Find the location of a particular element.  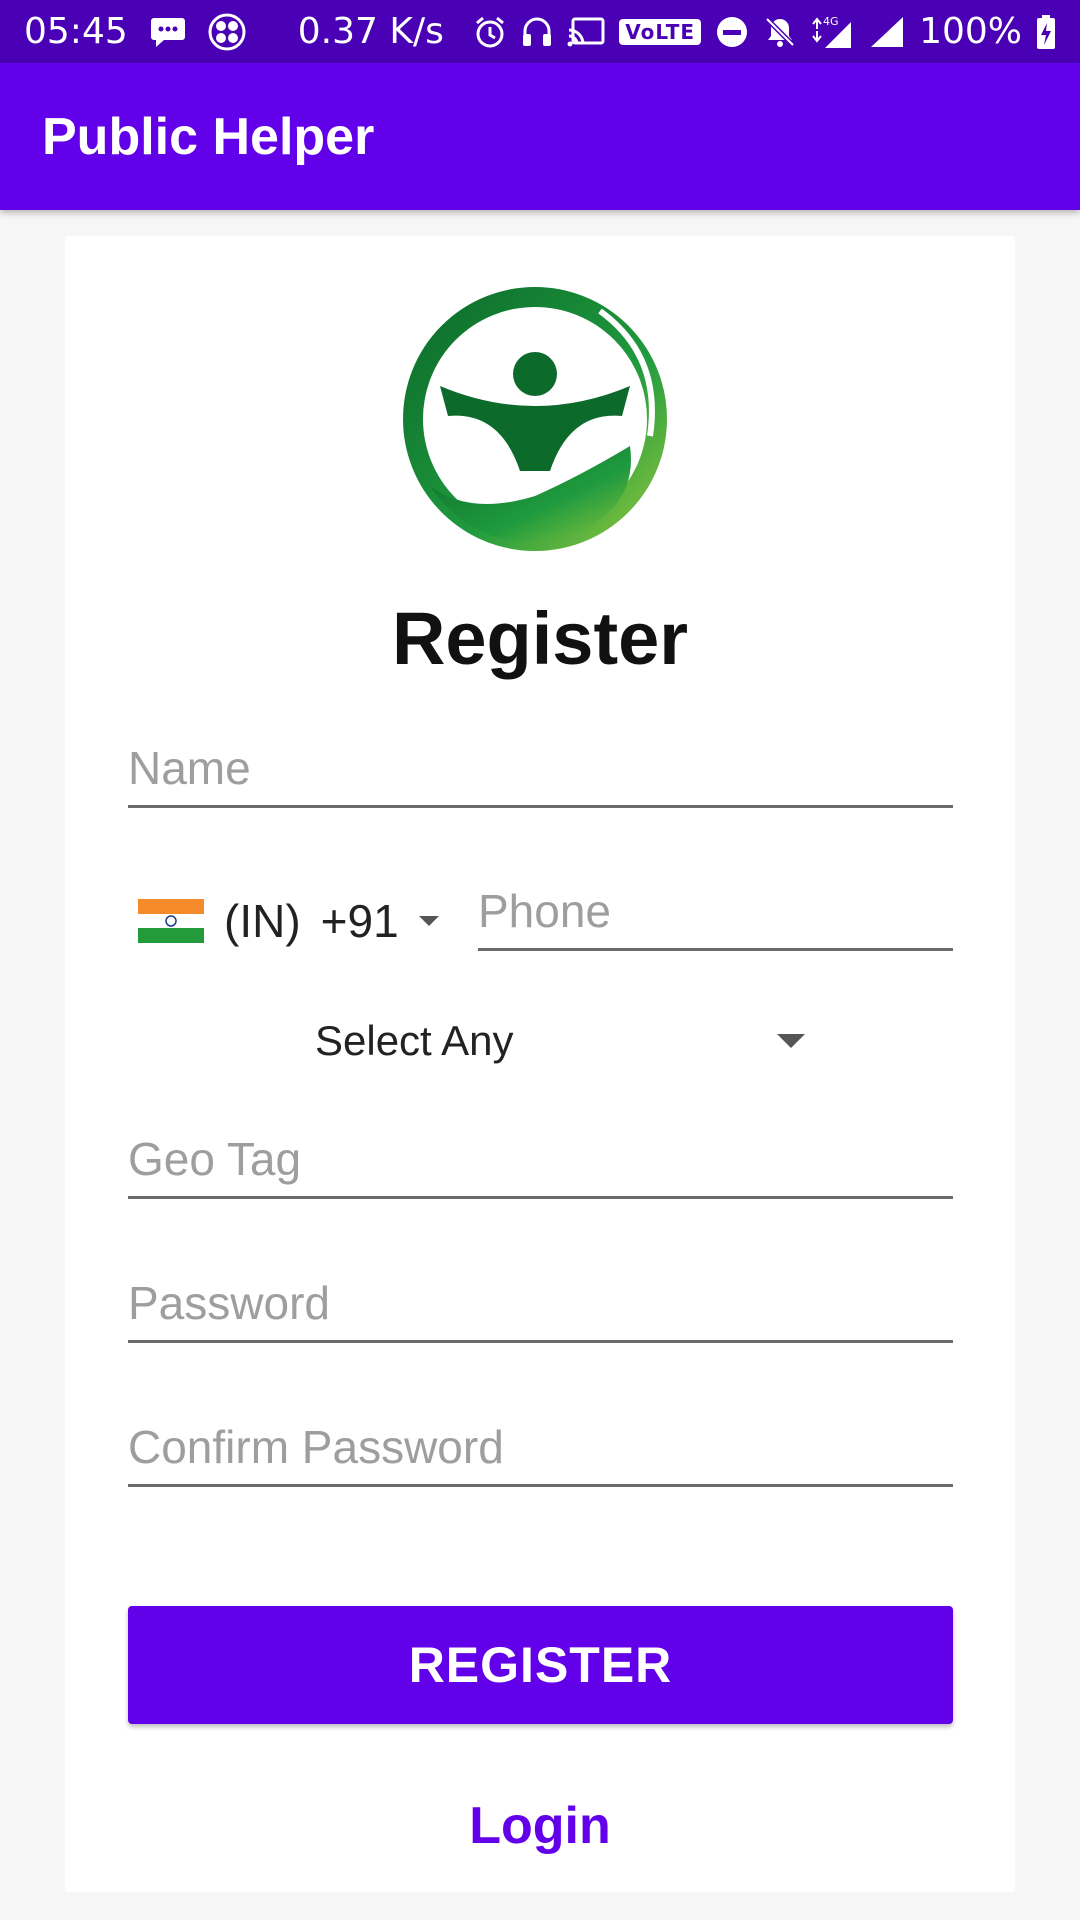

login-link: Login is located at coordinates (540, 1826).